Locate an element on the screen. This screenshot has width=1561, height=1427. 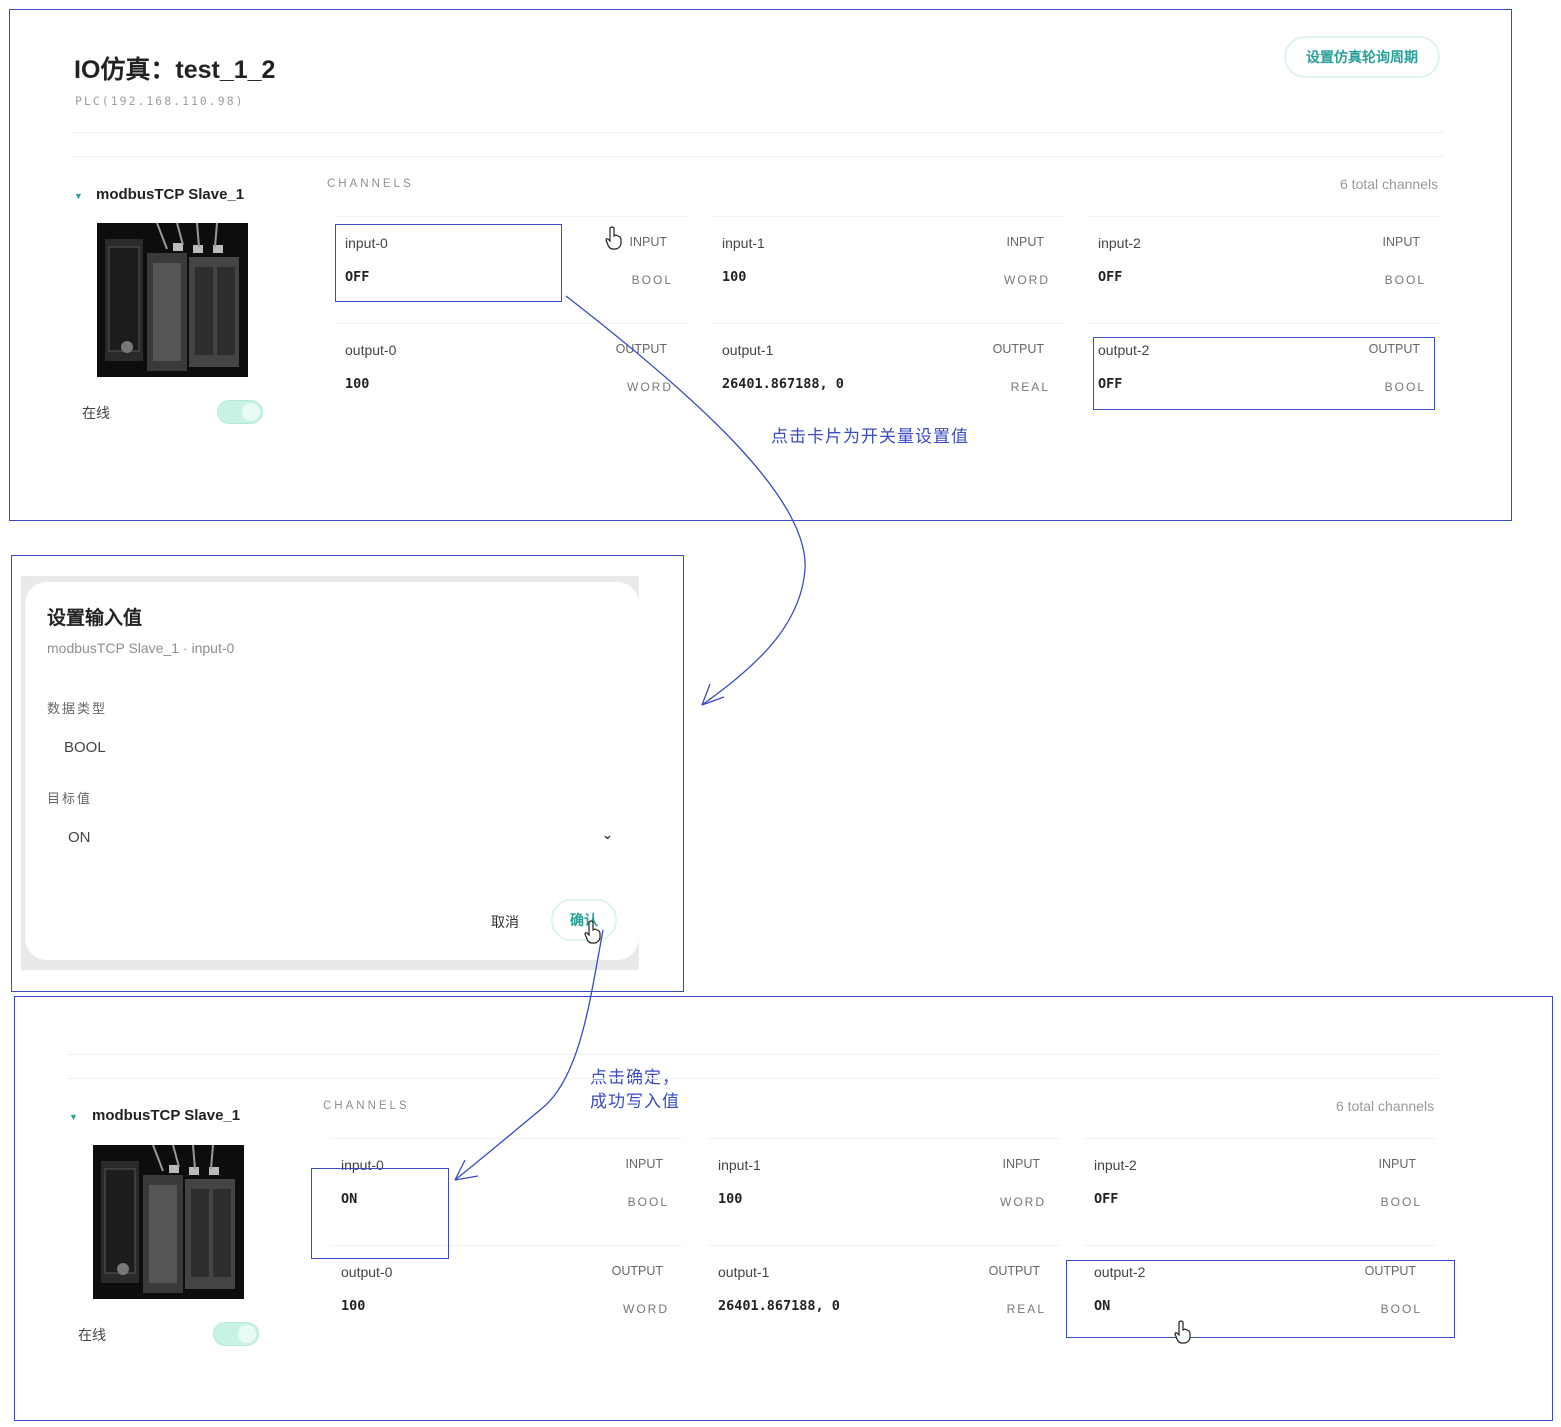
annotation-arrows is located at coordinates (630, 738).